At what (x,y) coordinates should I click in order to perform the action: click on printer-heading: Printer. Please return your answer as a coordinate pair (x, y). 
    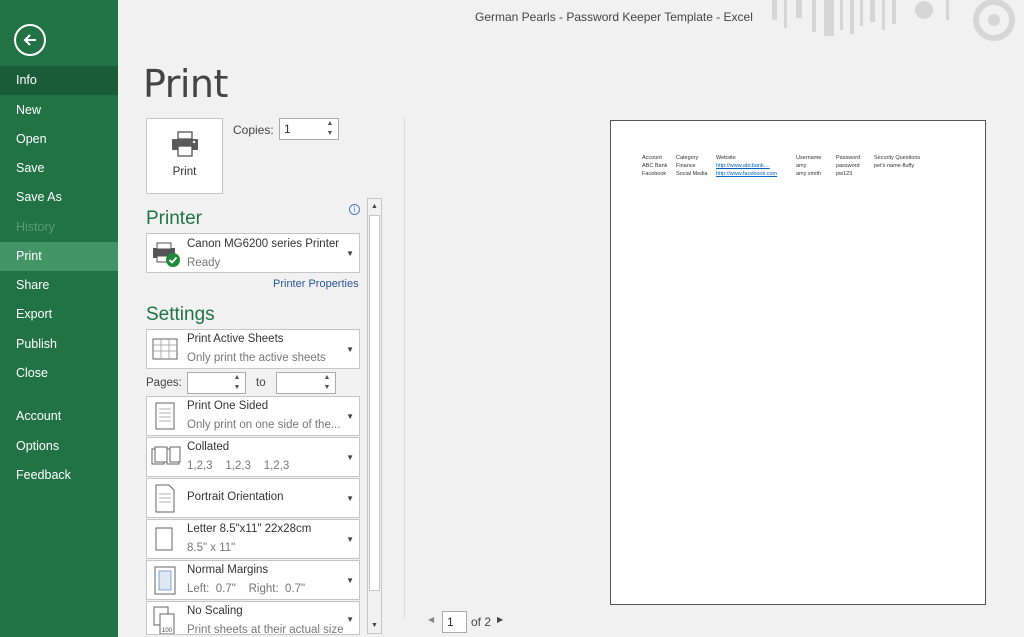
    Looking at the image, I should click on (174, 218).